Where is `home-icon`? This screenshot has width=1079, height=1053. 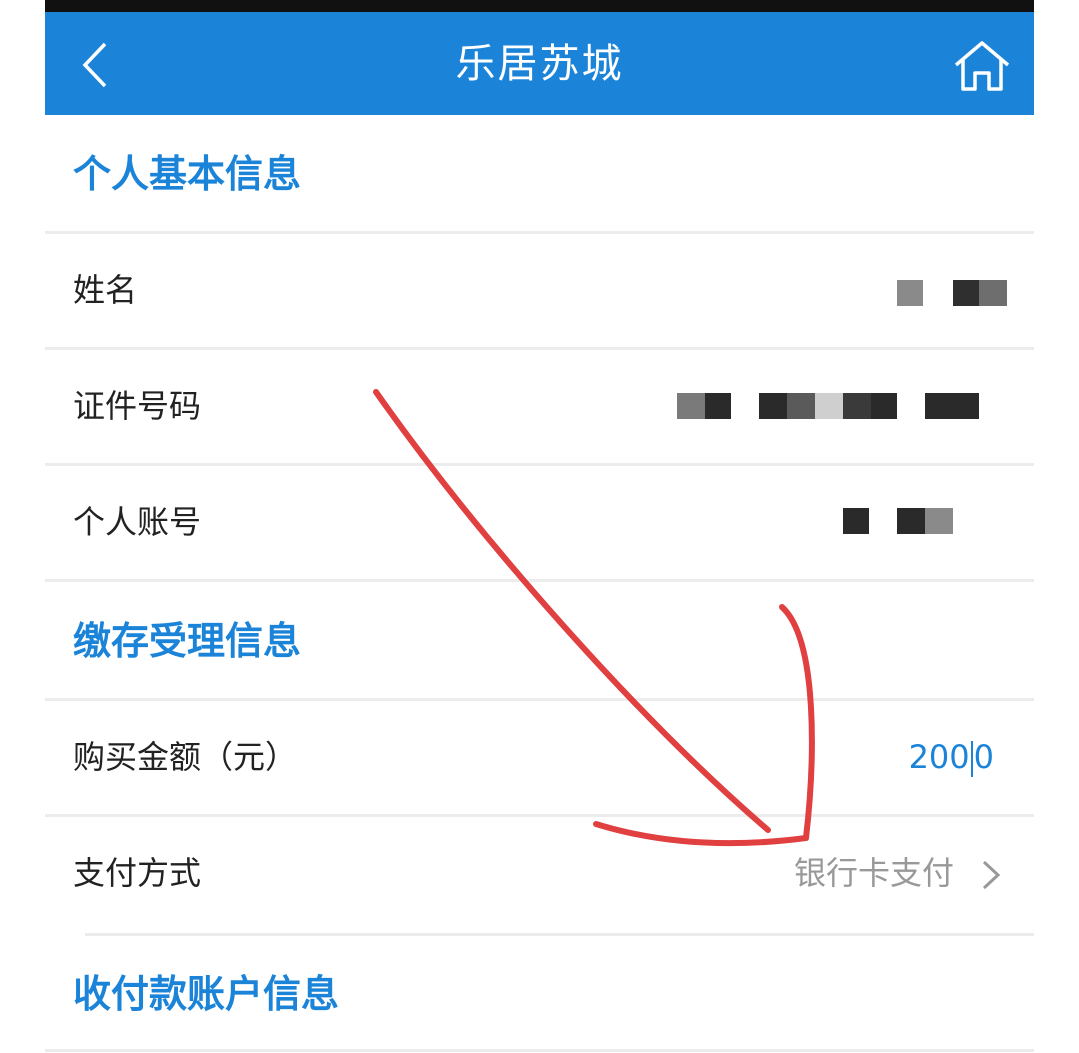 home-icon is located at coordinates (982, 66).